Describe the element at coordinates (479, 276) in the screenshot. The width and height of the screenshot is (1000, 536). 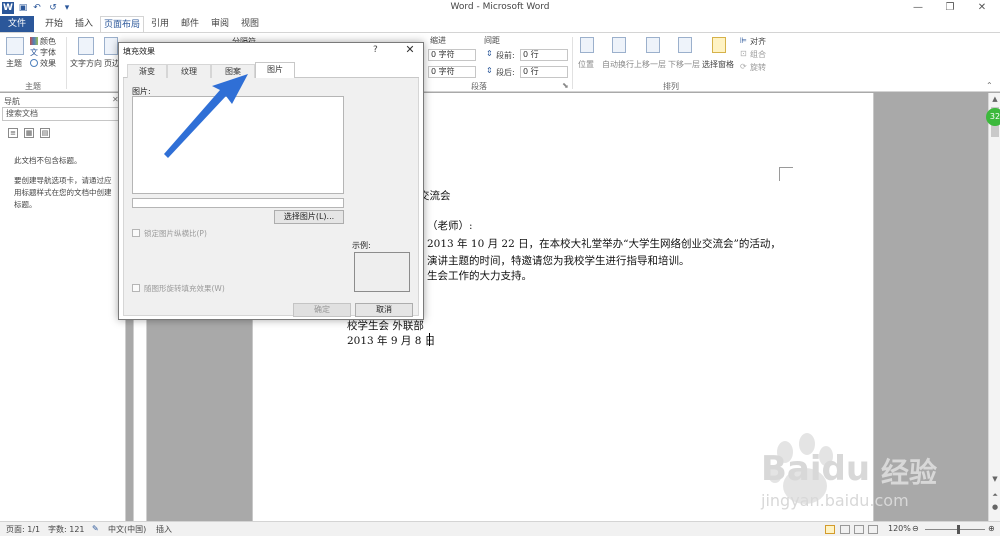
I see `doc-line: 生会工作的大力支持。` at that location.